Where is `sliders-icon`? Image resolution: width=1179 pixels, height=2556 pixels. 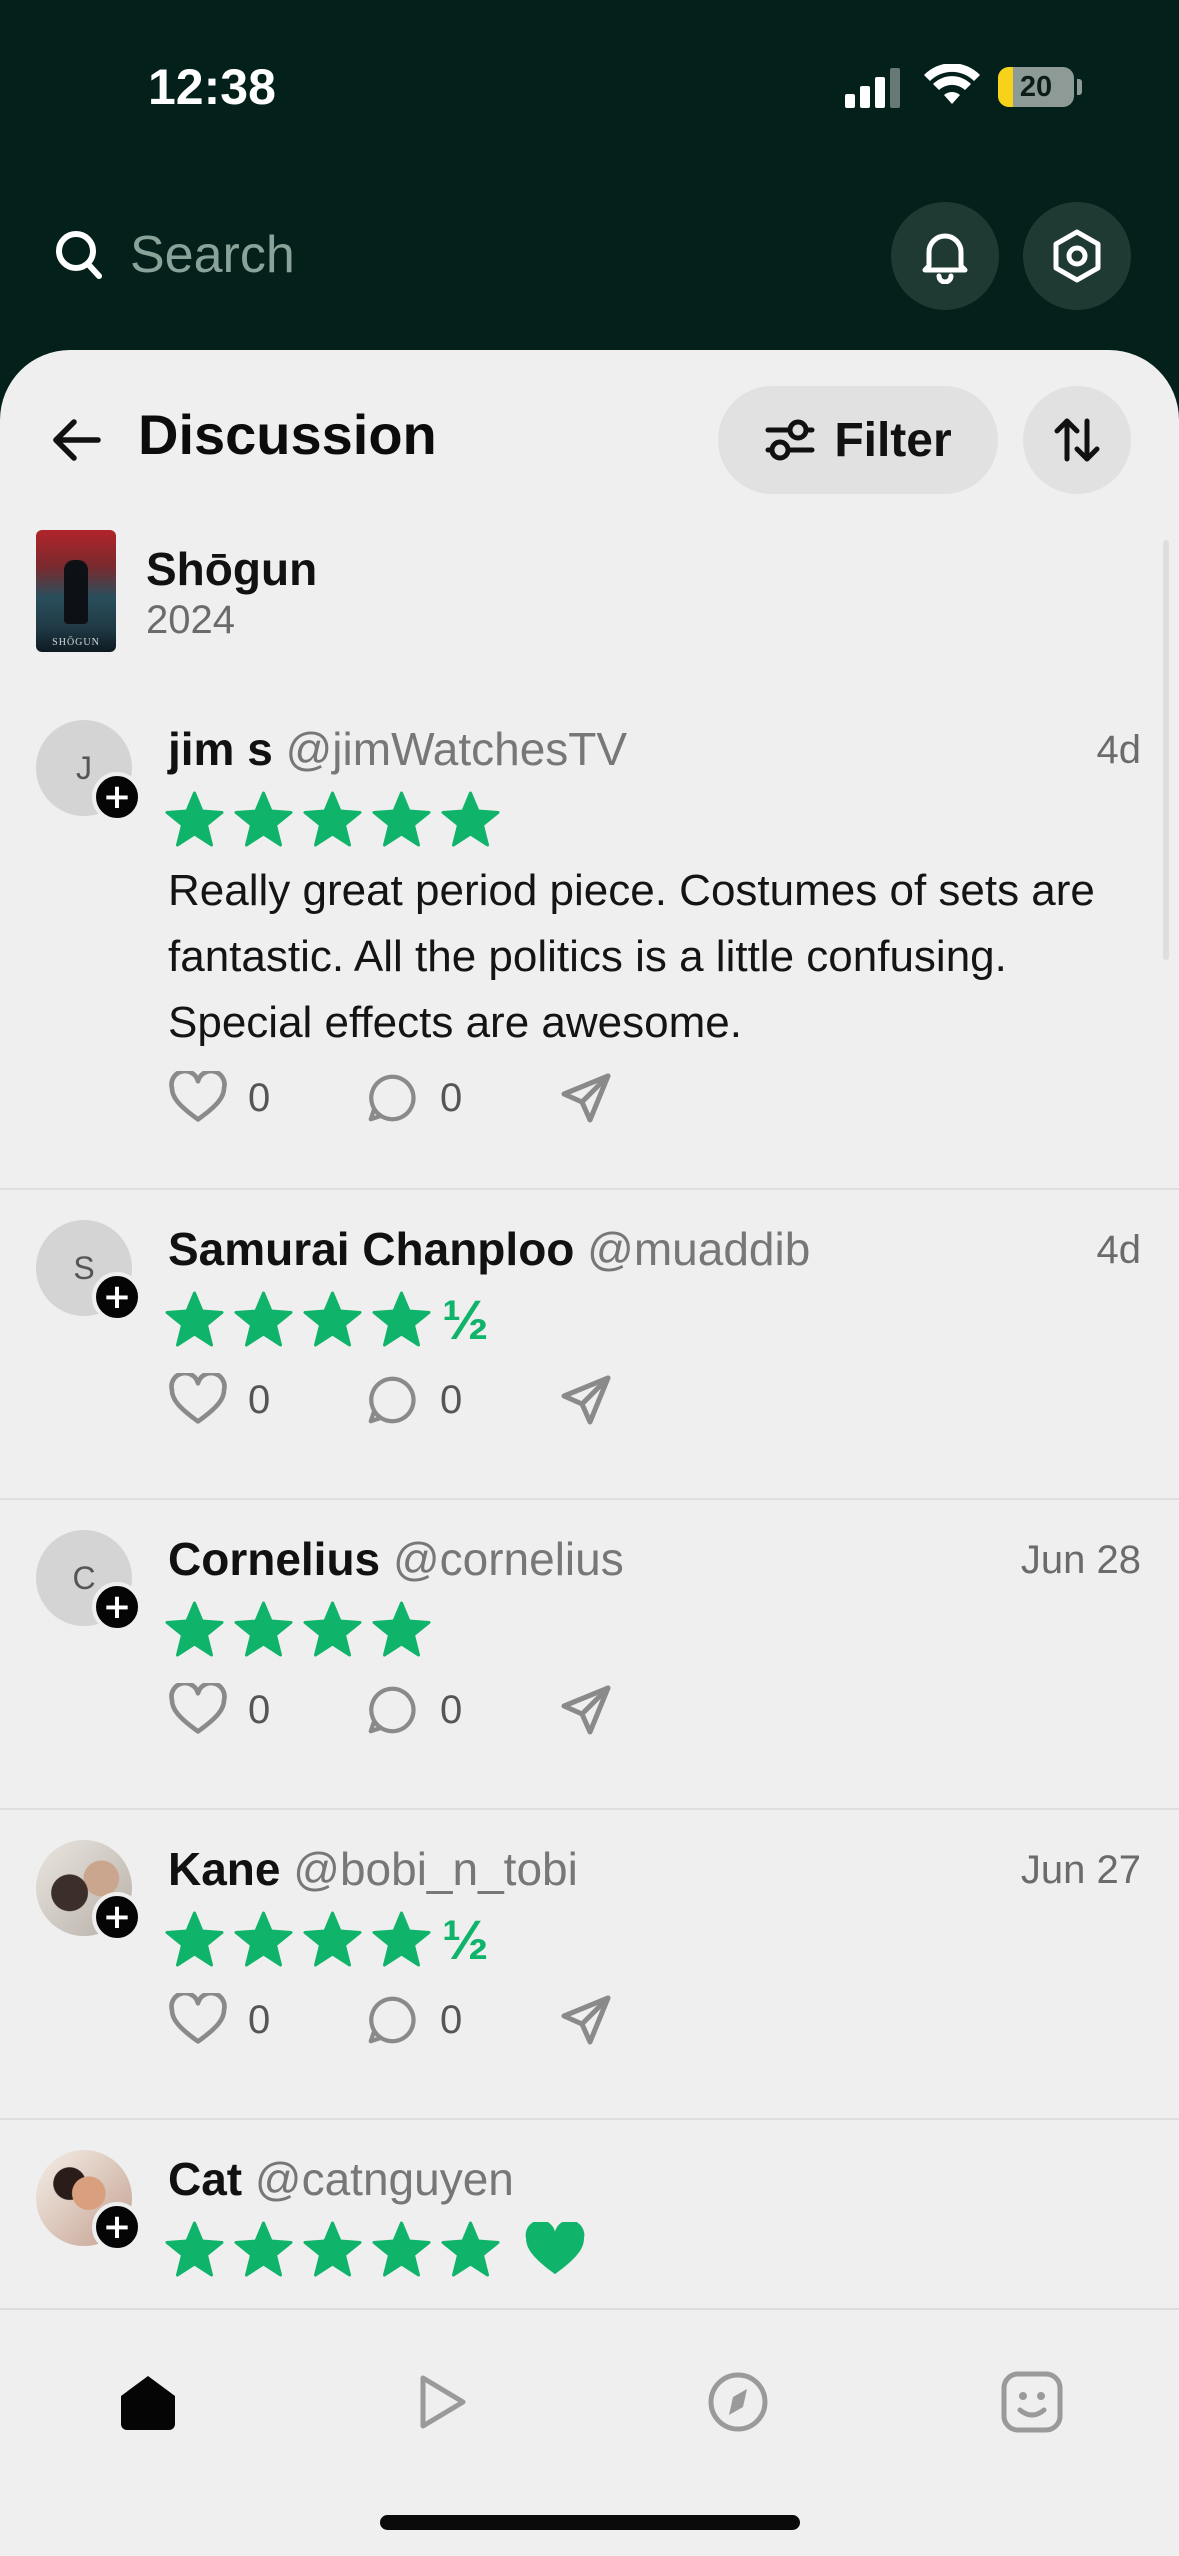
sliders-icon is located at coordinates (790, 440).